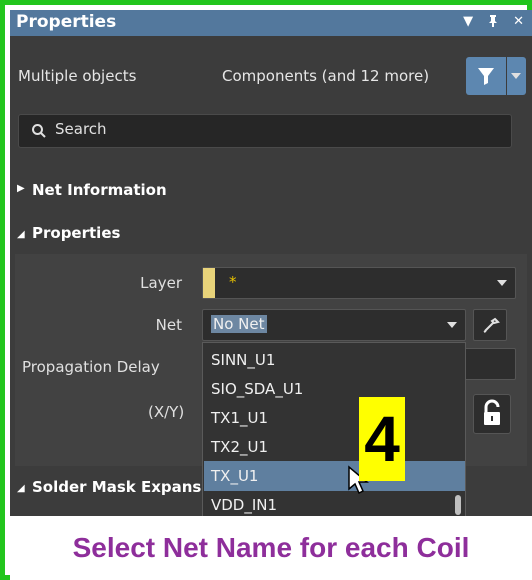  I want to click on layer-color-swatch, so click(209, 283).